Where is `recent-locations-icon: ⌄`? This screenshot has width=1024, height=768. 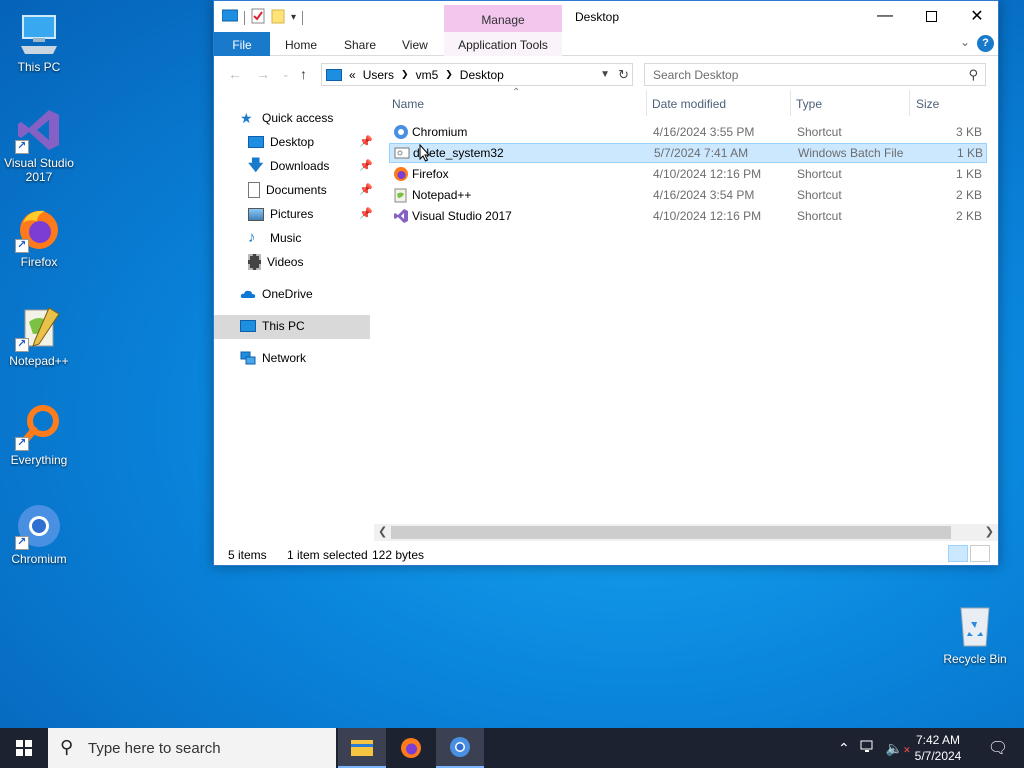 recent-locations-icon: ⌄ is located at coordinates (286, 74).